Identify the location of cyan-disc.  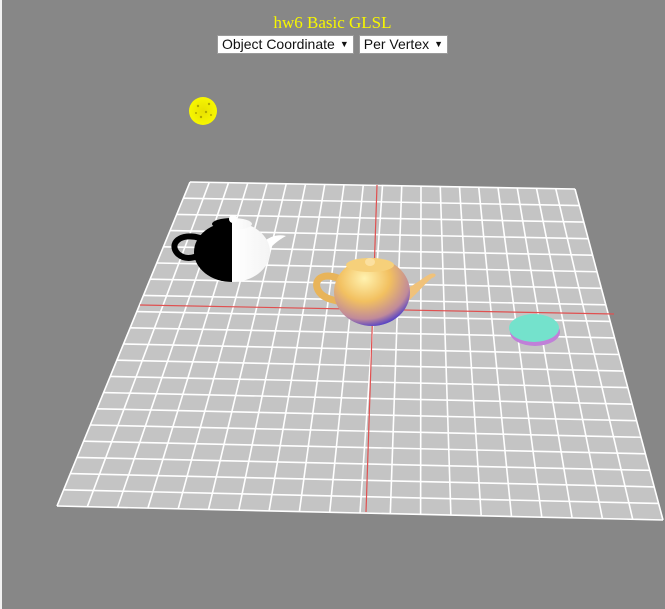
(534, 330).